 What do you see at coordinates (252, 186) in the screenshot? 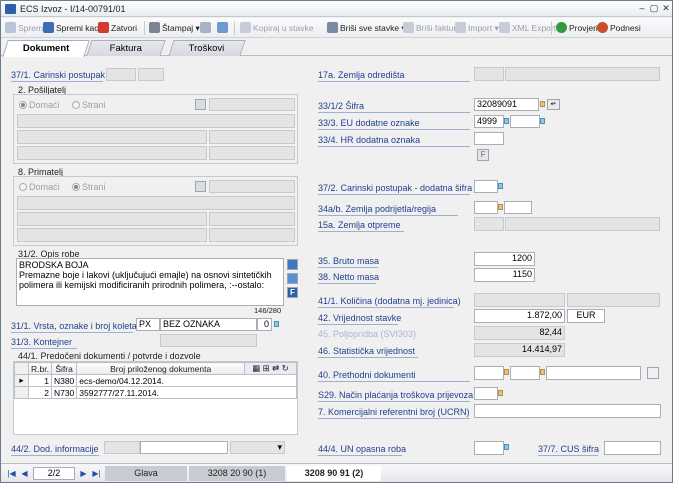
I see `primatelj-code-field` at bounding box center [252, 186].